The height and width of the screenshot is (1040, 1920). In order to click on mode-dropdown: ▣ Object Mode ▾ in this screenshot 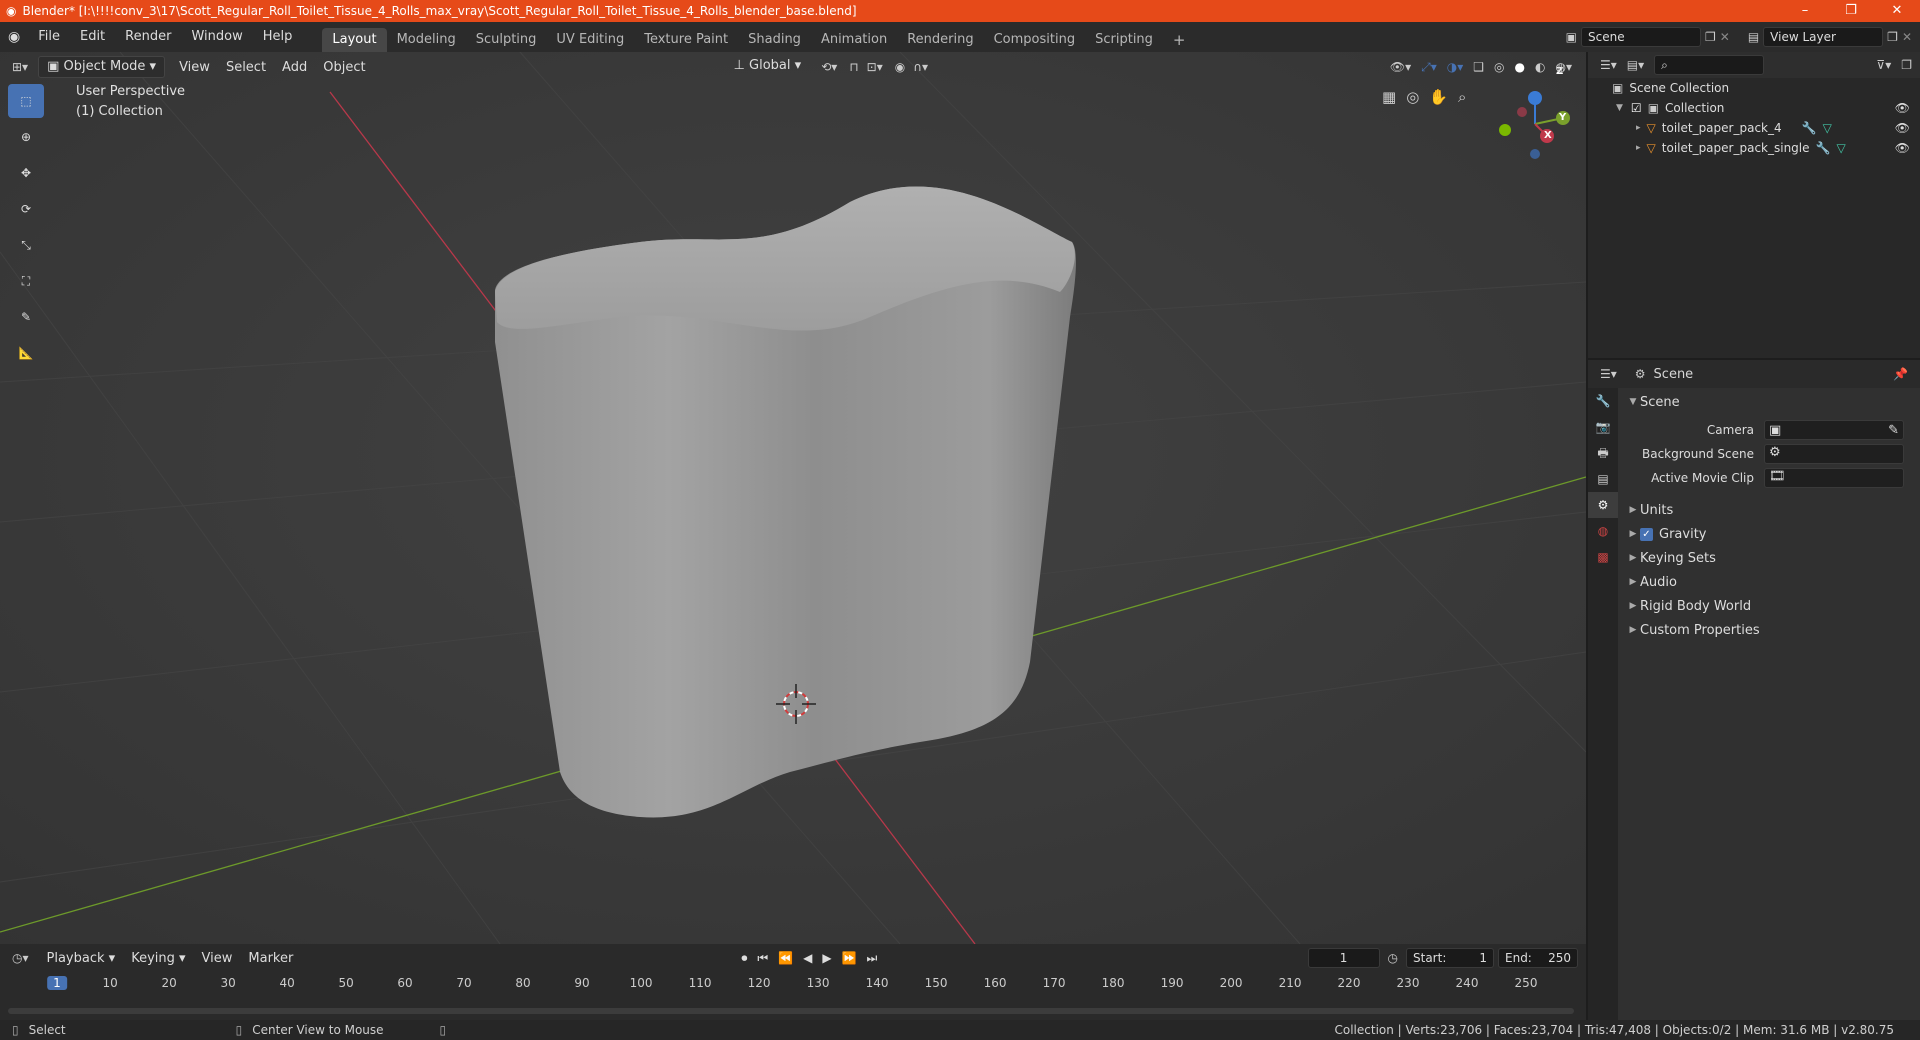, I will do `click(102, 67)`.